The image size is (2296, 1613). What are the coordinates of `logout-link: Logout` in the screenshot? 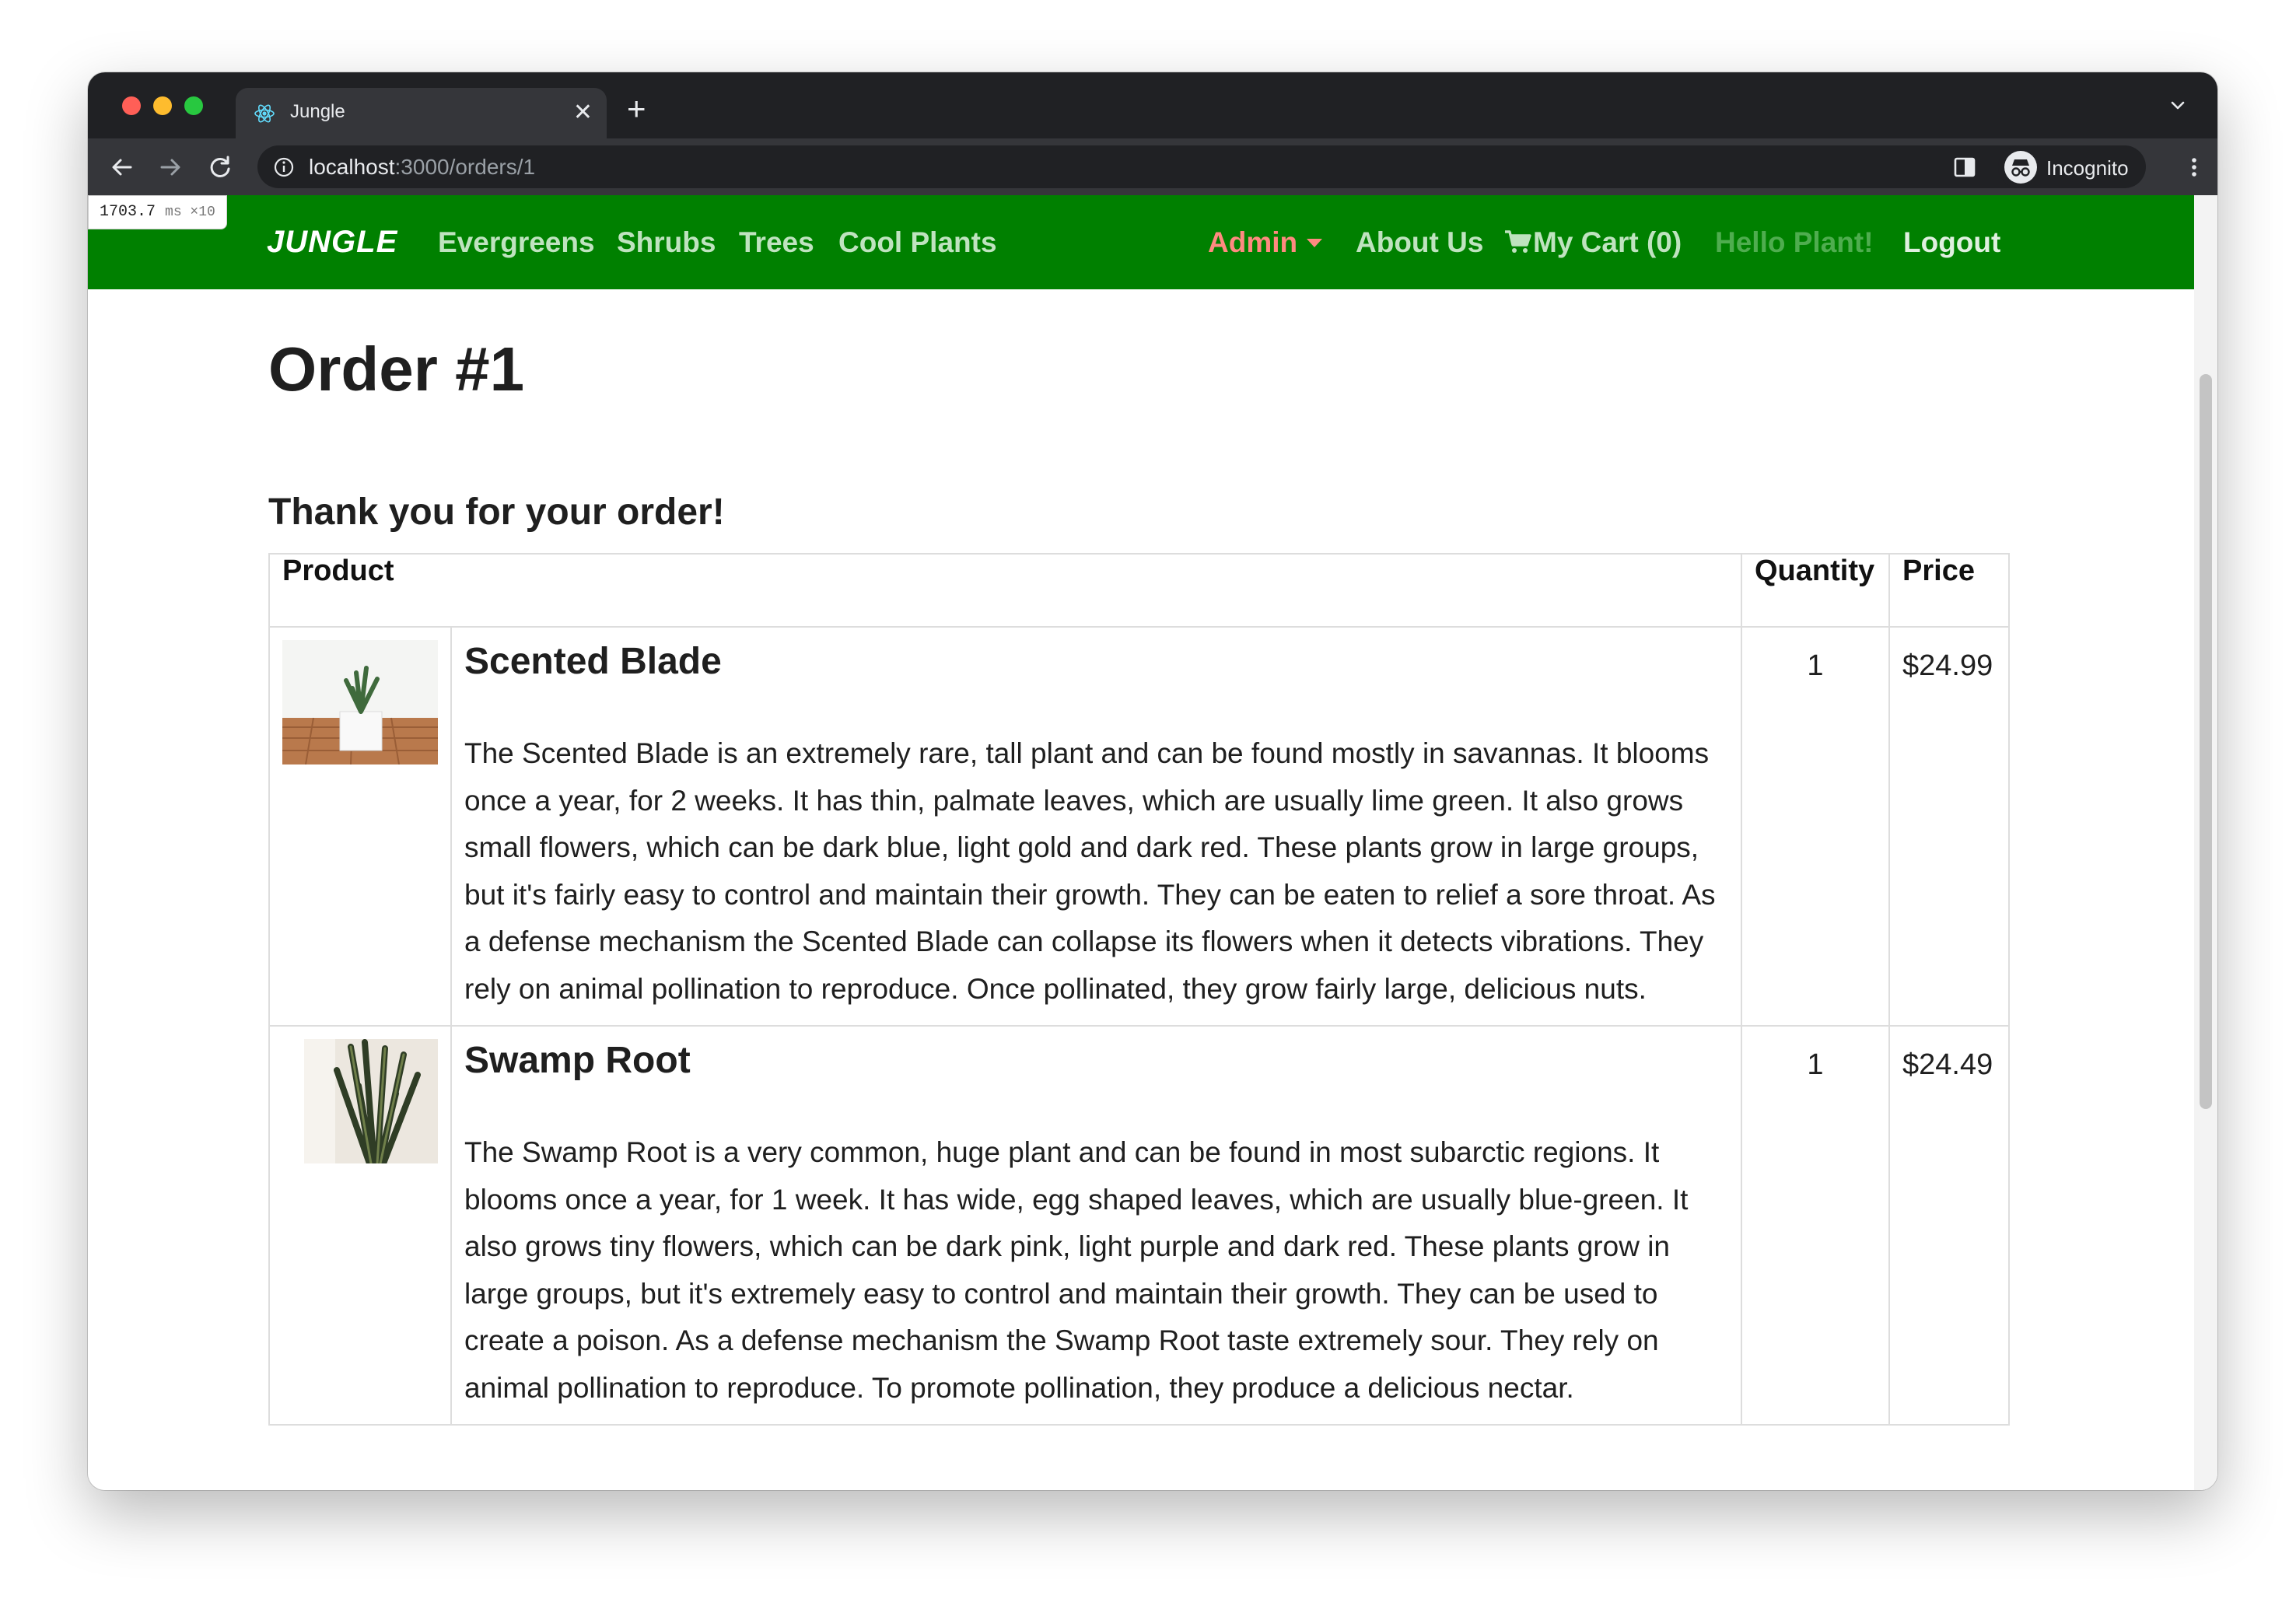 It's located at (1952, 242).